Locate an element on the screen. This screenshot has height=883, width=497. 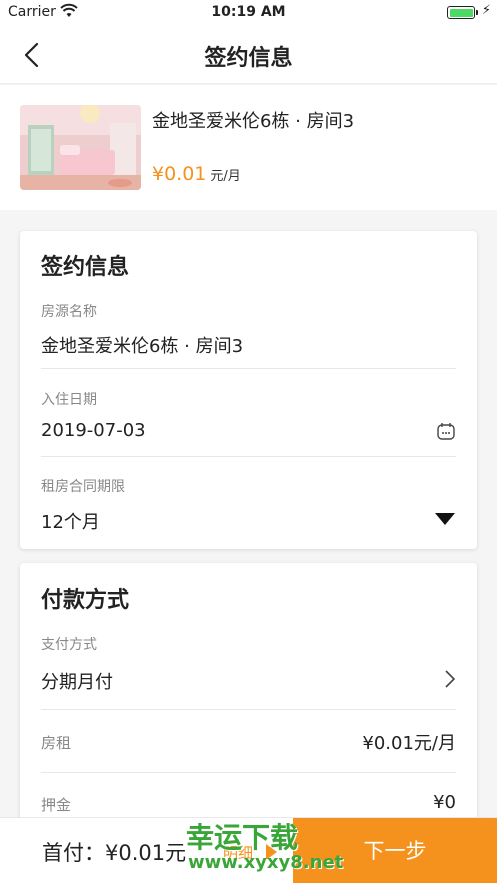
rent-label: 房租 is located at coordinates (56, 743).